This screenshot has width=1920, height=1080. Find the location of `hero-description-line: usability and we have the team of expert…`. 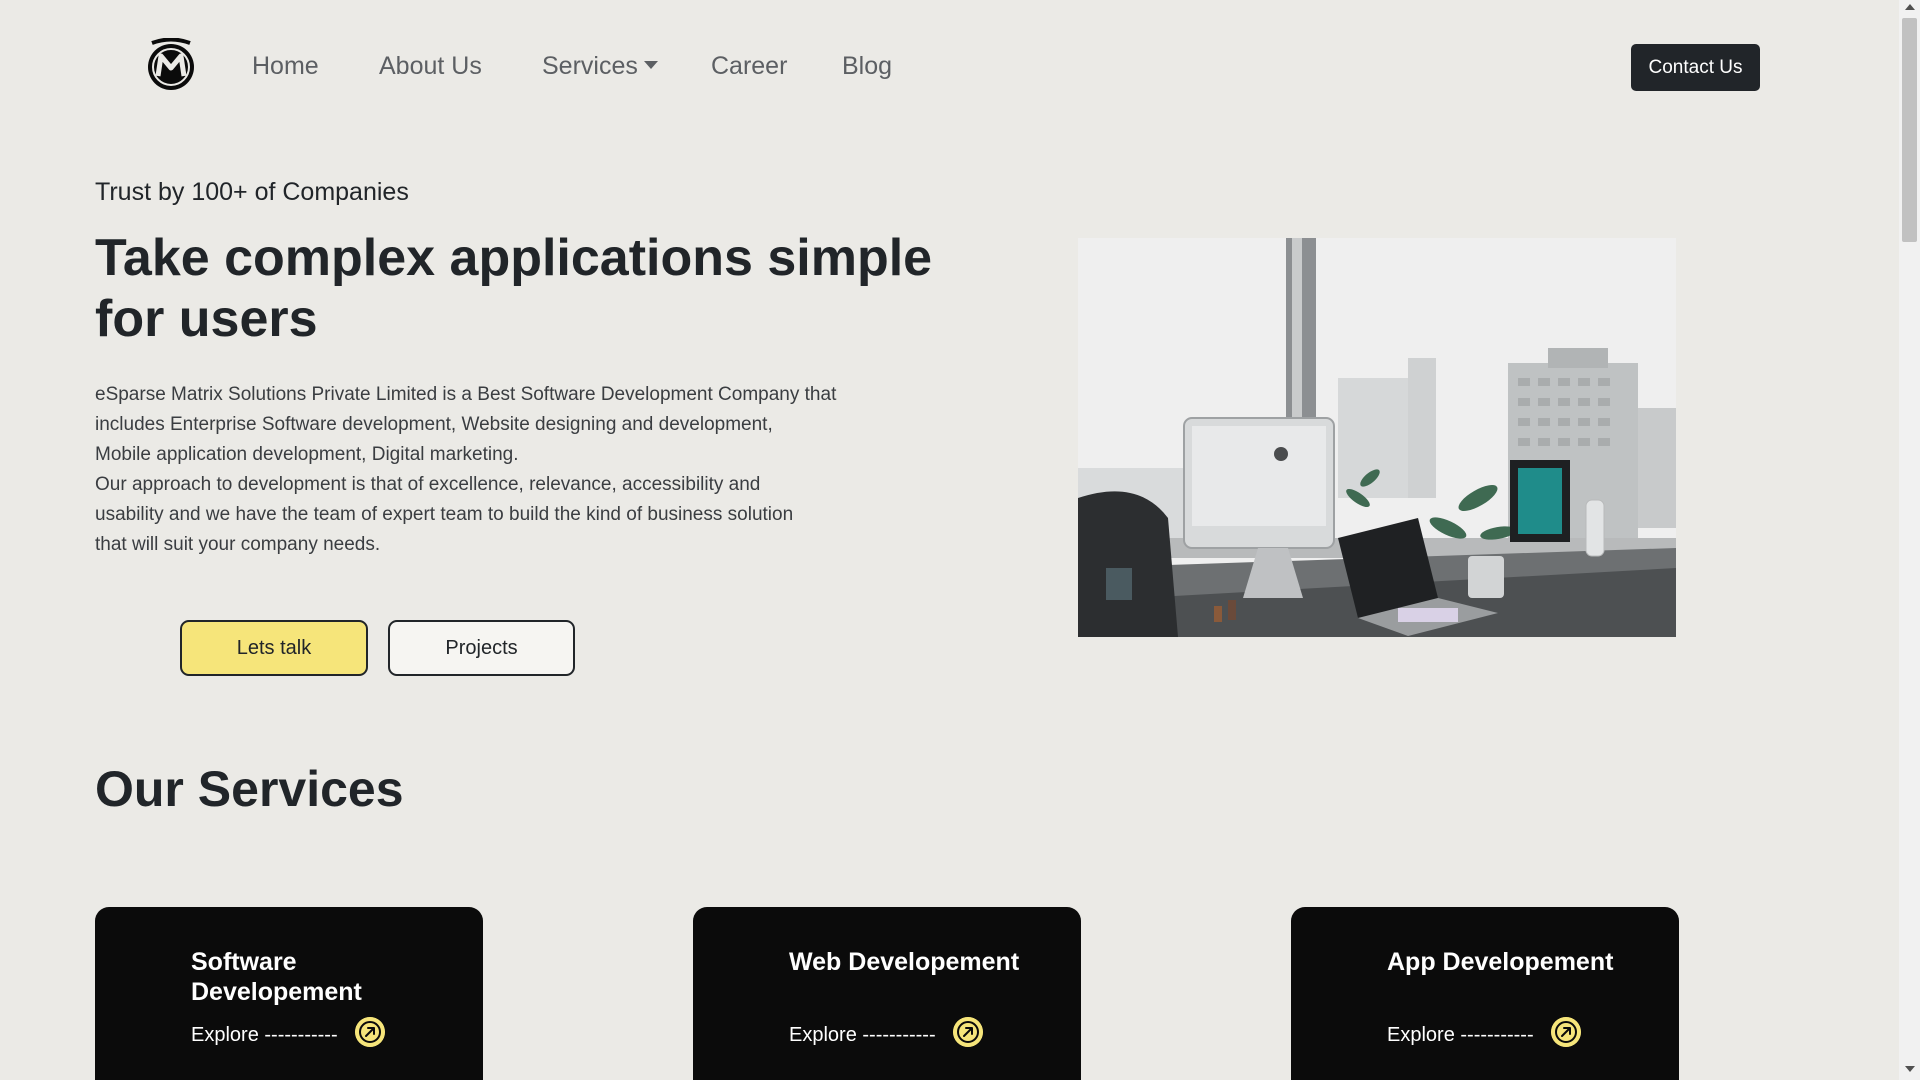

hero-description-line: usability and we have the team of expert… is located at coordinates (444, 514).